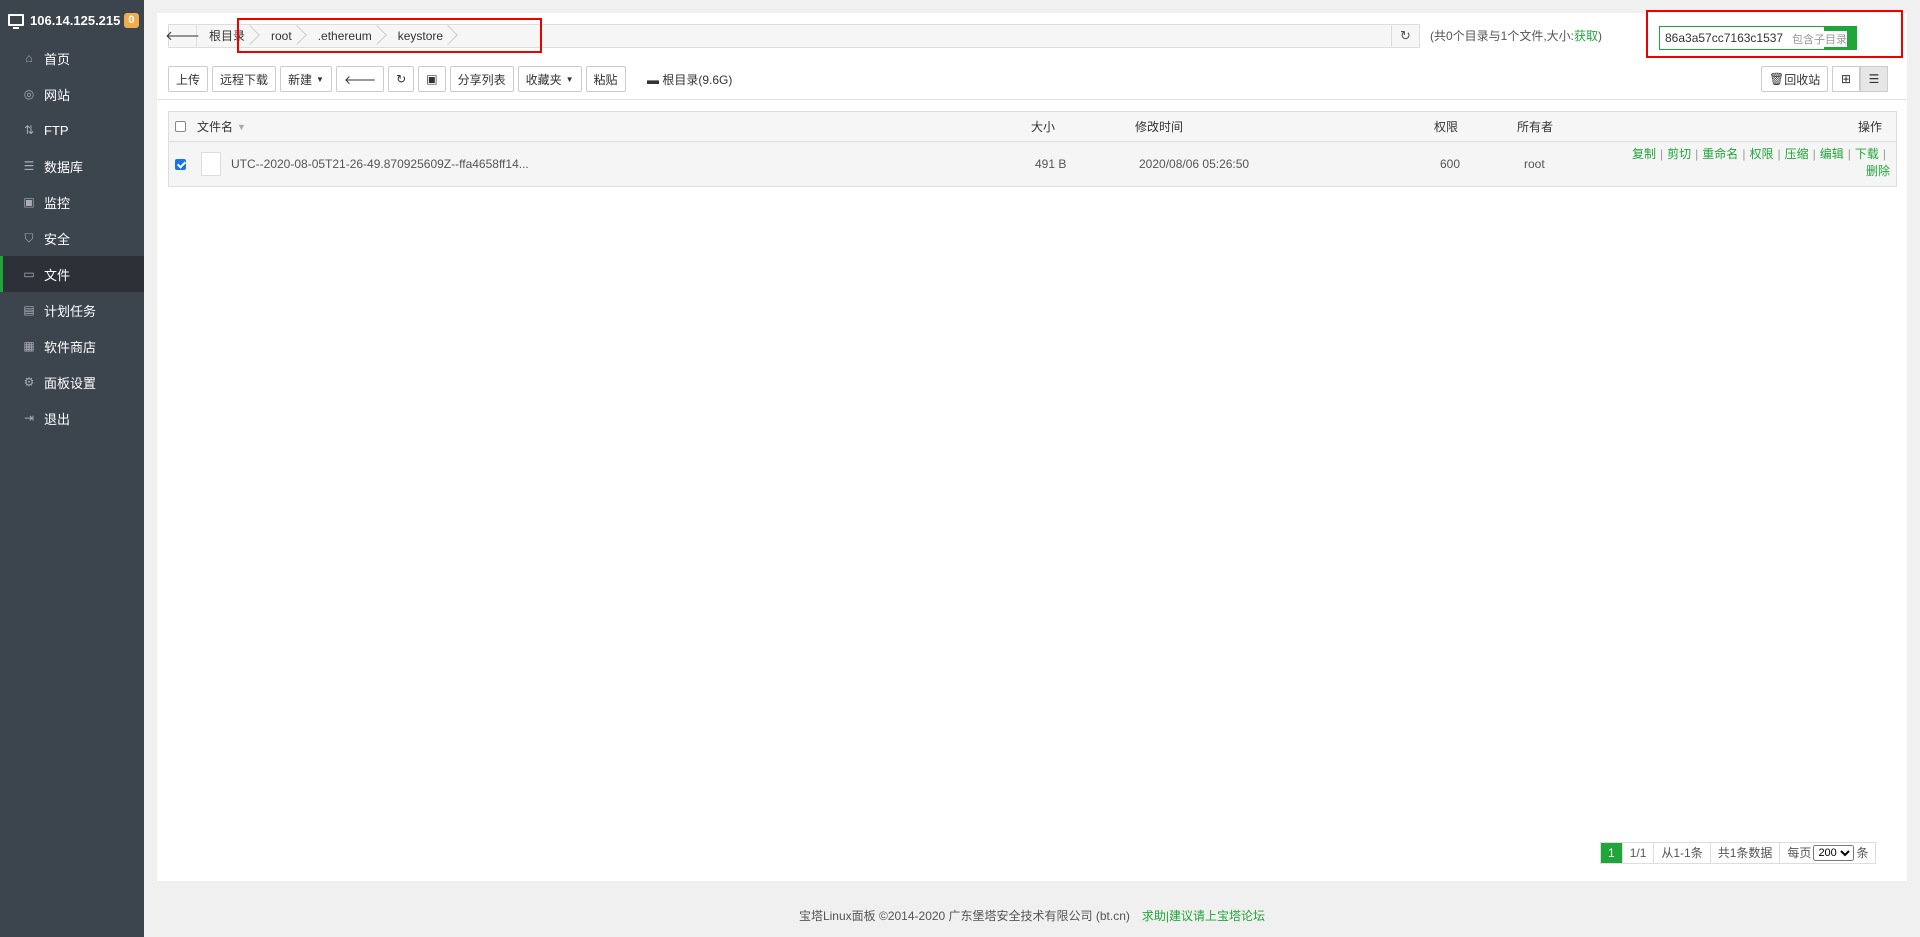  What do you see at coordinates (29, 130) in the screenshot?
I see `ftp-icon: ⇅` at bounding box center [29, 130].